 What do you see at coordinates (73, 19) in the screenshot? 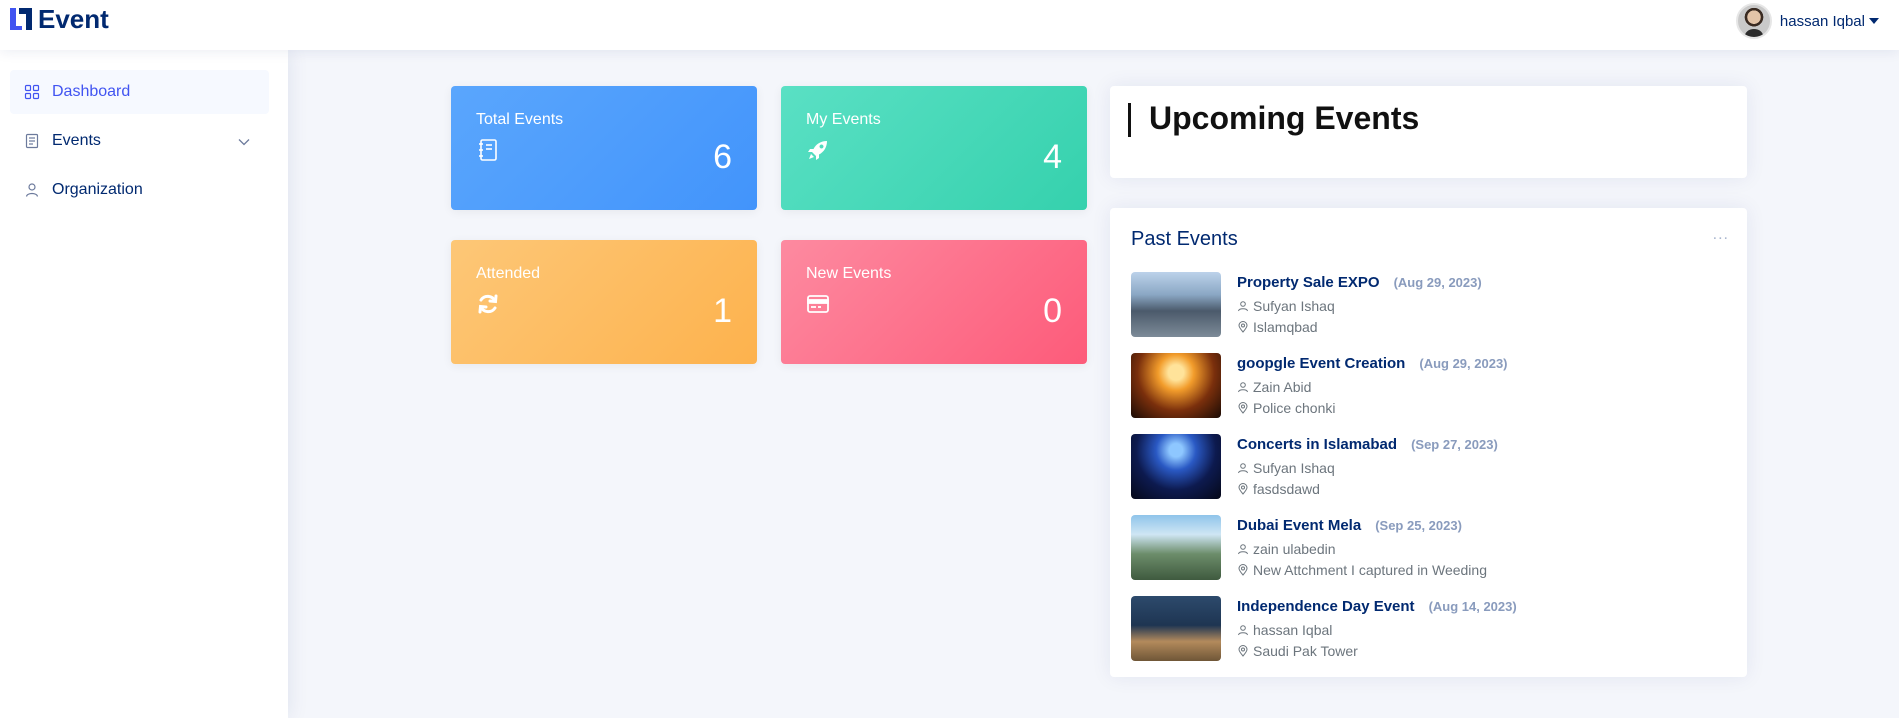
I see `logo-text: Event` at bounding box center [73, 19].